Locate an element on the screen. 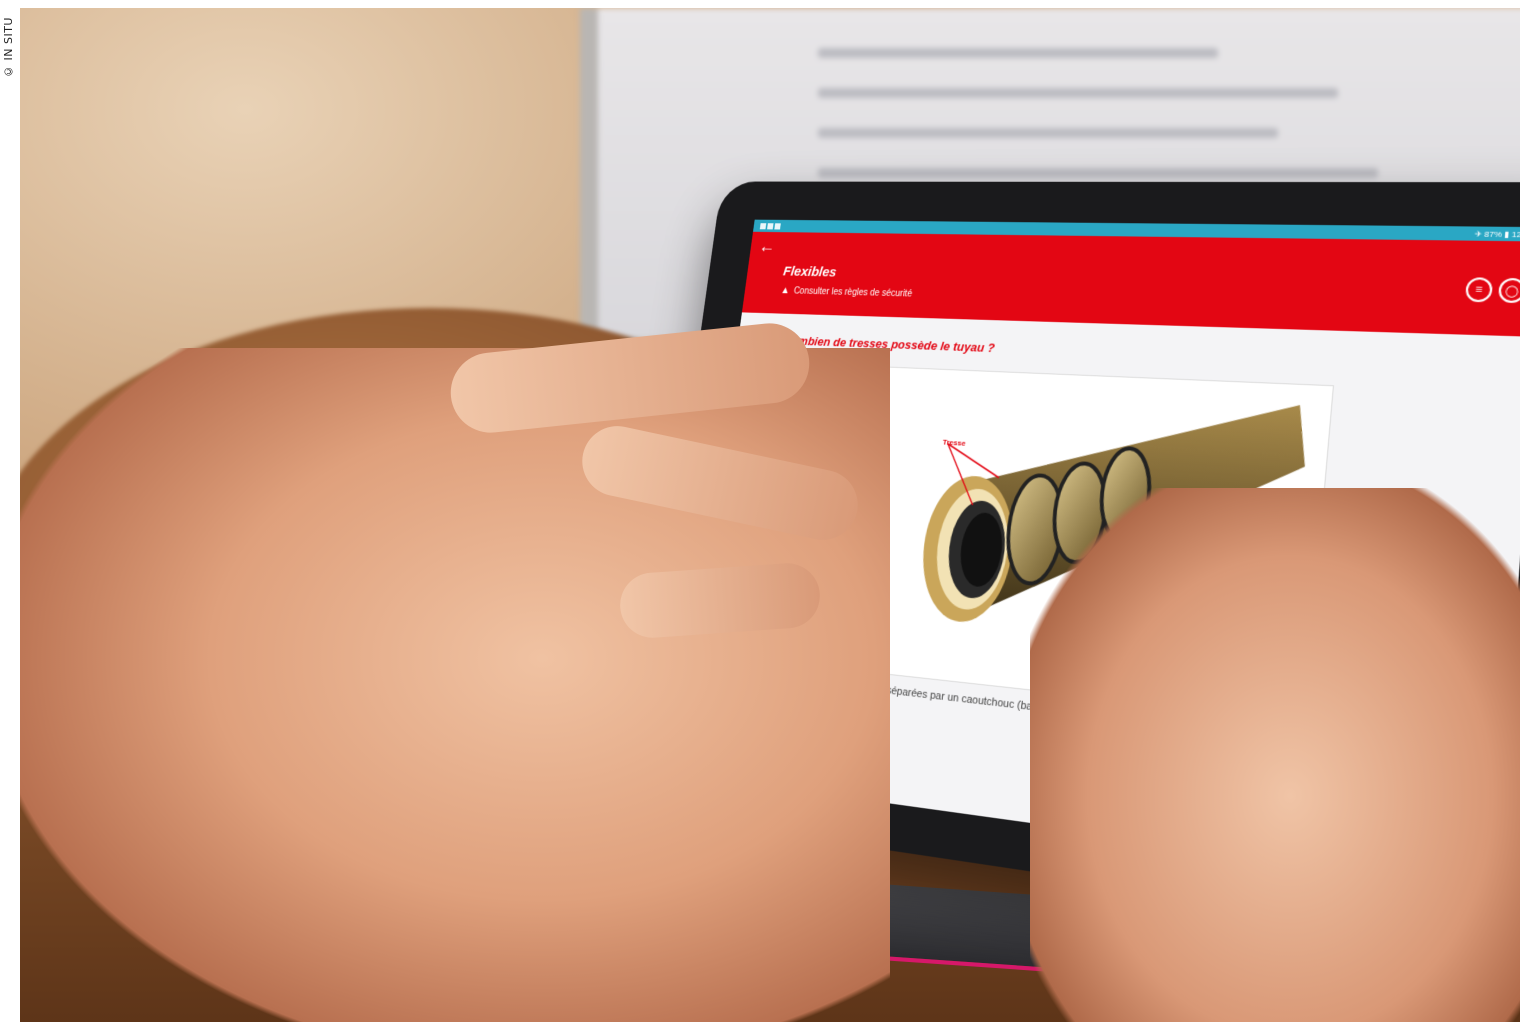  safety-link: ▲ Consulter les règles de sécurité is located at coordinates (846, 292).